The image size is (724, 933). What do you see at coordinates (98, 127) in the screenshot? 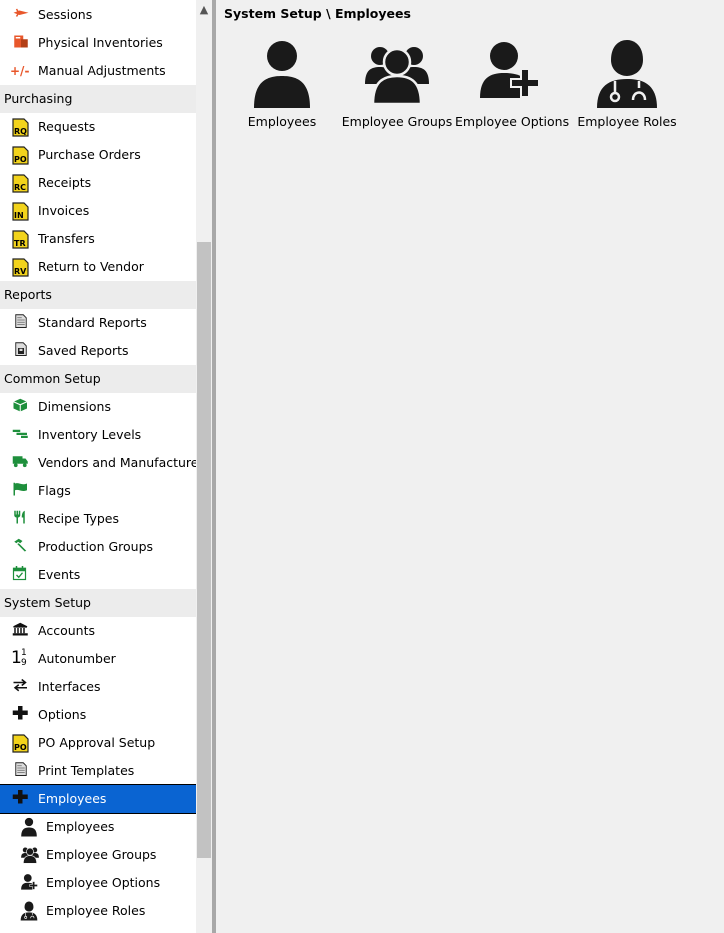
I see `sidebar-item-requests: RQ Requests` at bounding box center [98, 127].